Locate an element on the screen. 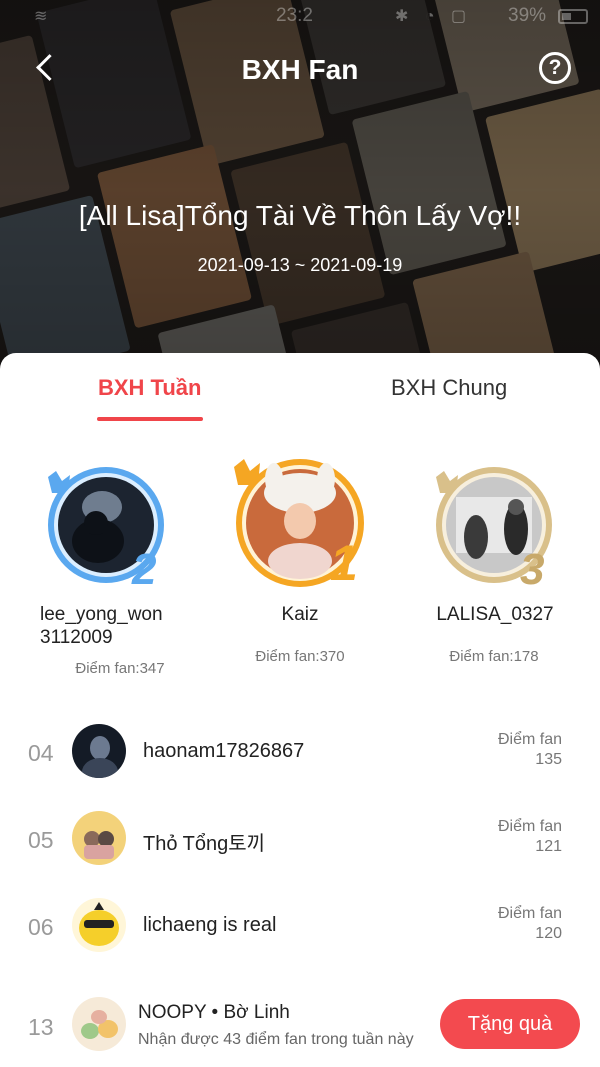 Image resolution: width=600 pixels, height=1067 pixels. rank-number: 06 is located at coordinates (41, 927).